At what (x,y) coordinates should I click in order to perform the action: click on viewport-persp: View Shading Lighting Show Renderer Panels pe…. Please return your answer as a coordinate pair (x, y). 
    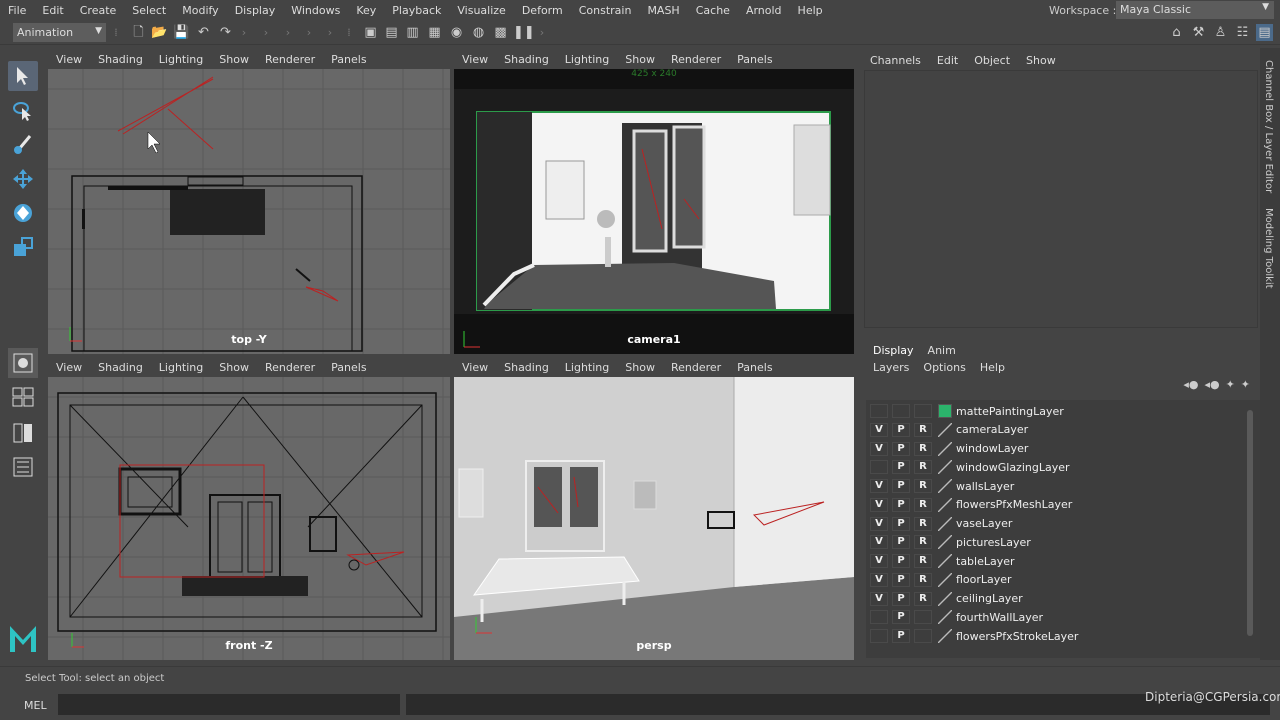
    Looking at the image, I should click on (654, 508).